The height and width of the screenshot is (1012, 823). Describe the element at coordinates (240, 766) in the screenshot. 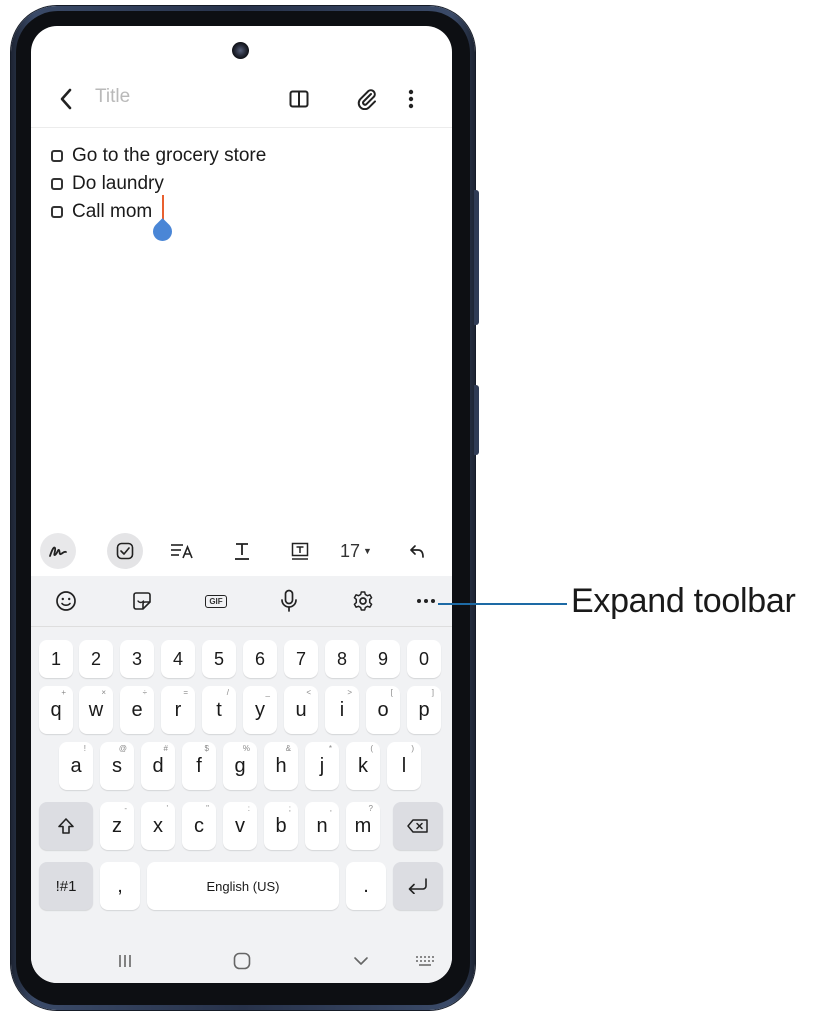

I see `key-g: % g` at that location.